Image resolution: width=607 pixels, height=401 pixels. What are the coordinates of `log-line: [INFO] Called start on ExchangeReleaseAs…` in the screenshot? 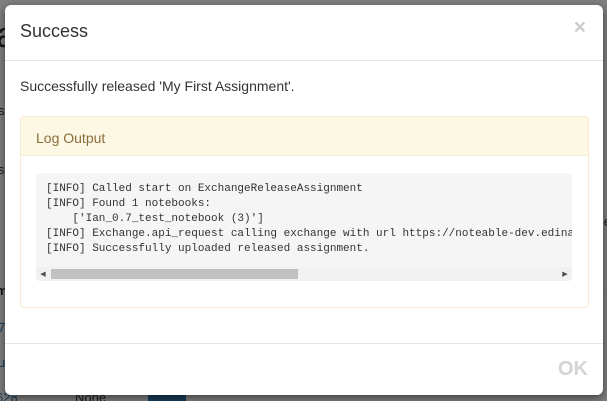 It's located at (204, 189).